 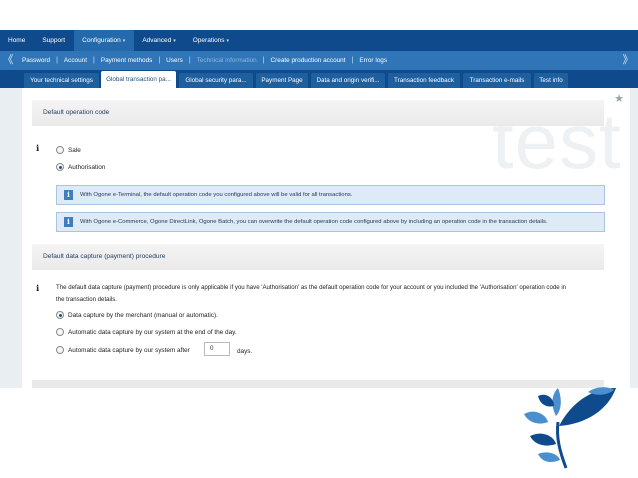 I want to click on star-icon: ★, so click(x=619, y=98).